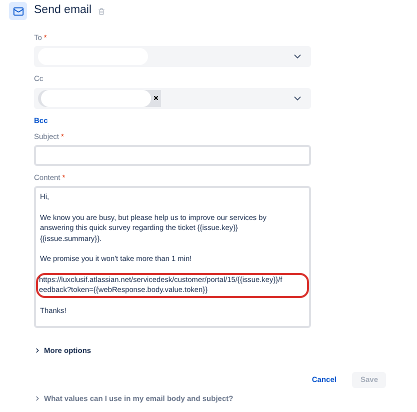  Describe the element at coordinates (18, 11) in the screenshot. I see `mail-icon` at that location.